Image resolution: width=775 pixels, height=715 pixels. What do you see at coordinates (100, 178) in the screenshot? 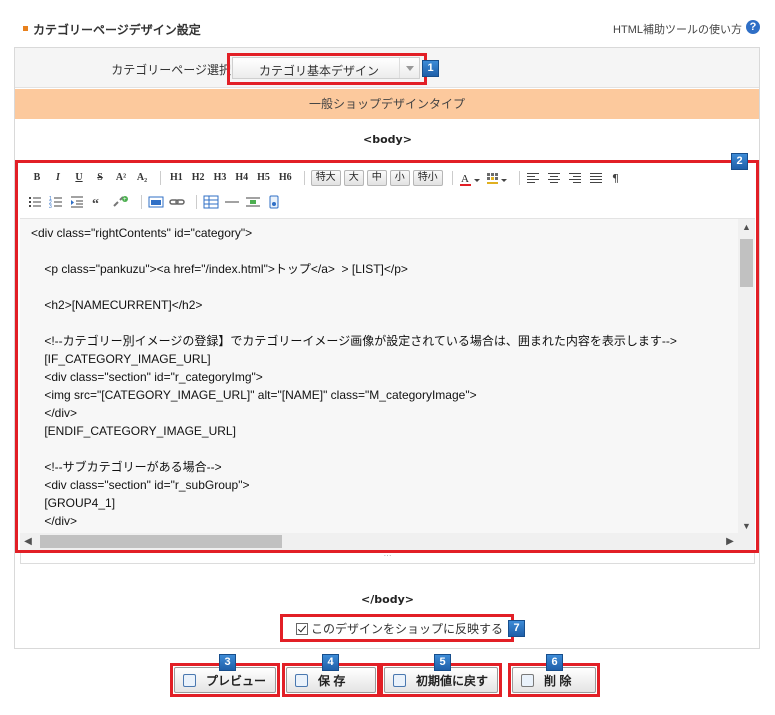
I see `strikethrough-button: S` at bounding box center [100, 178].